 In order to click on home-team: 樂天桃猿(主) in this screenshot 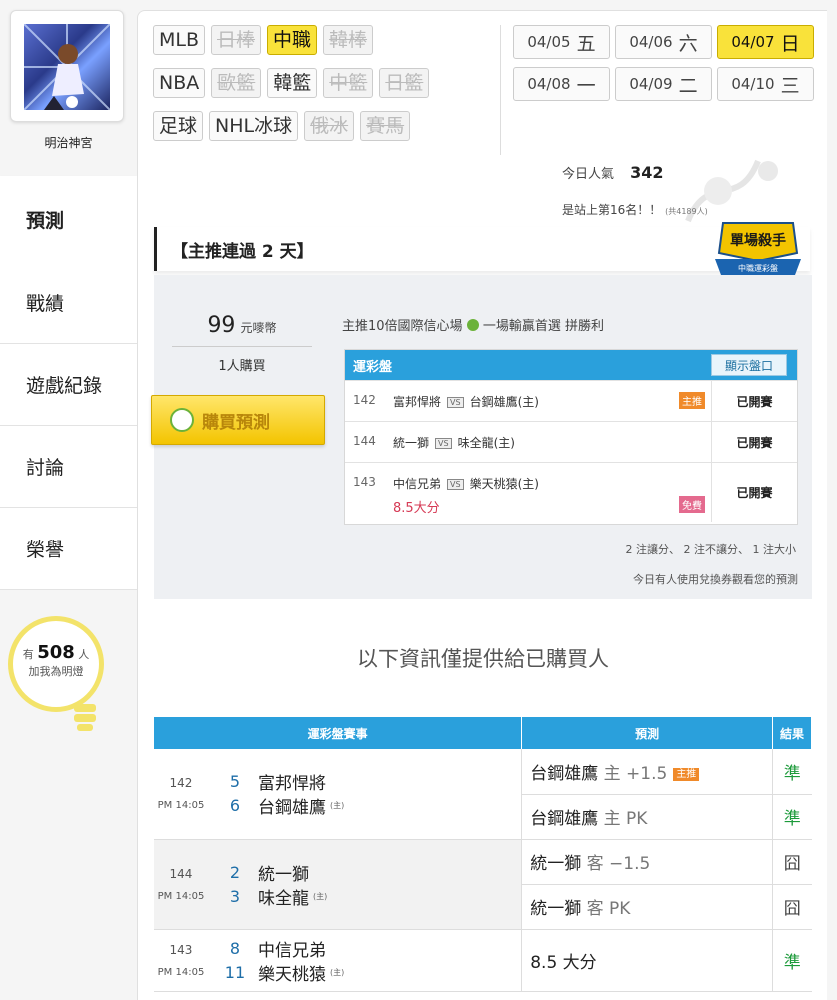, I will do `click(504, 484)`.